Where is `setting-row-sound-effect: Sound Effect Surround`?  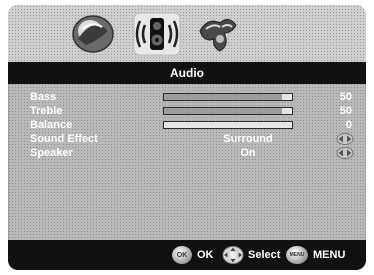
setting-row-sound-effect: Sound Effect Surround is located at coordinates (187, 139).